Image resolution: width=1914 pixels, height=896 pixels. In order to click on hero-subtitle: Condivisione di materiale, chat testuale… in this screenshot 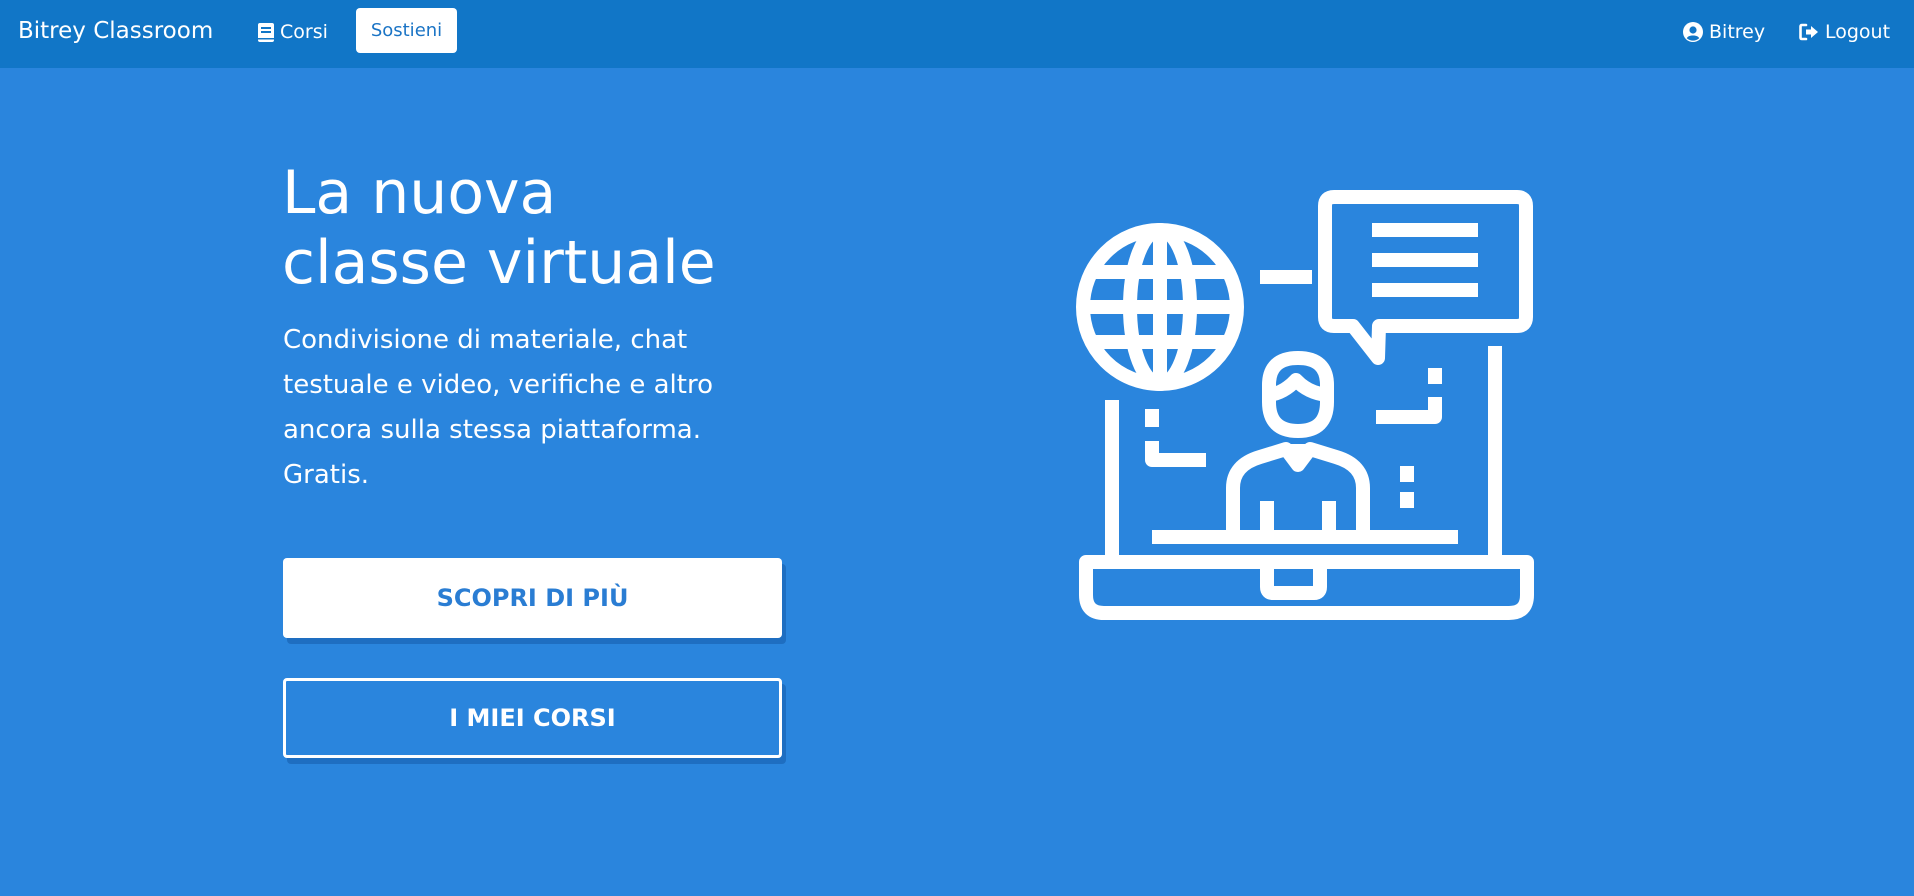, I will do `click(498, 407)`.